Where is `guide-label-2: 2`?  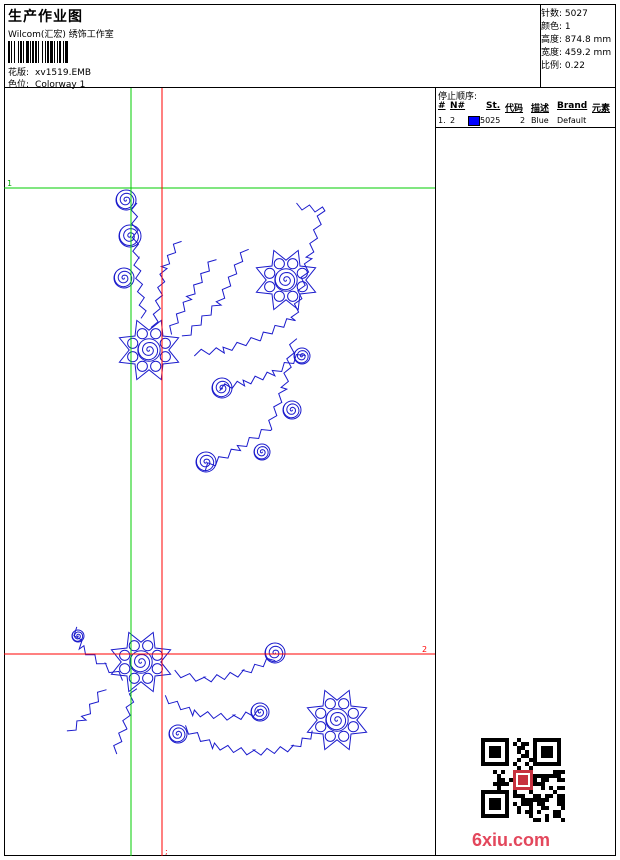
guide-label-2: 2 is located at coordinates (424, 649).